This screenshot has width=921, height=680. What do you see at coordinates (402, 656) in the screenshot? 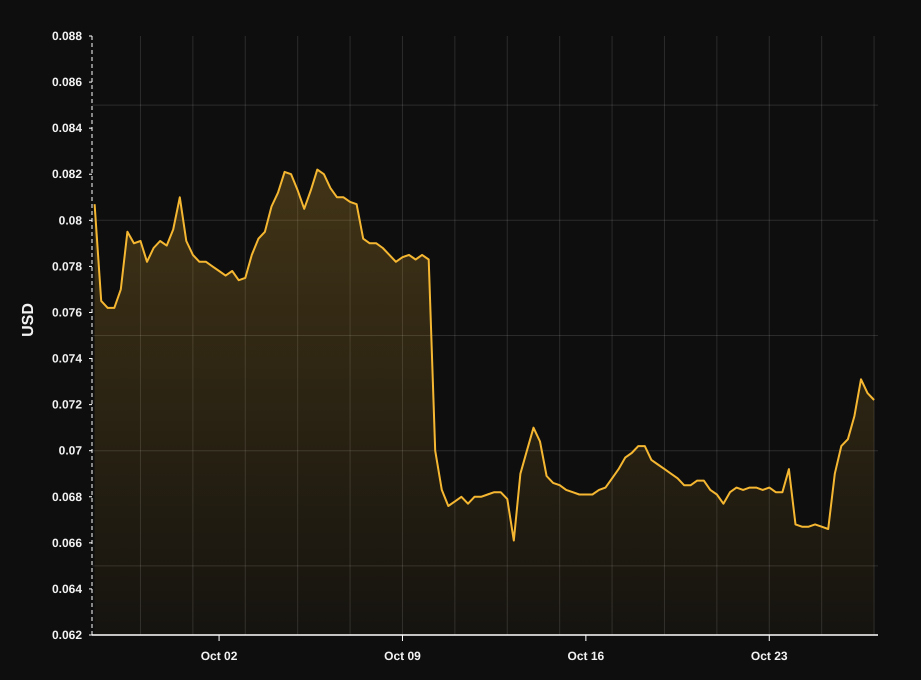
I see `x-tick-label: Oct 09` at bounding box center [402, 656].